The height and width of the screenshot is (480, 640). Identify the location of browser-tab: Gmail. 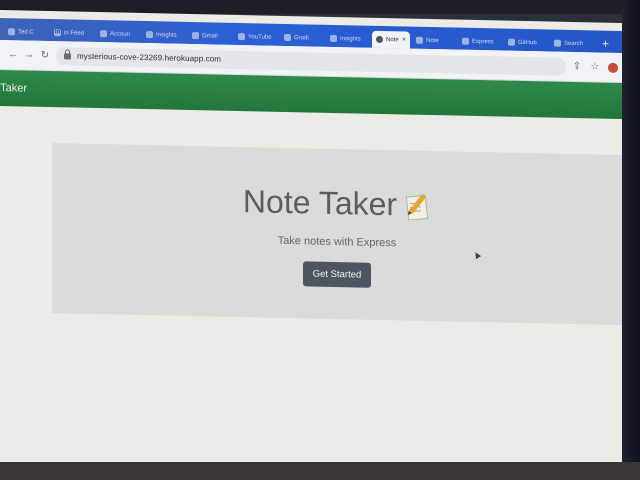
(210, 36).